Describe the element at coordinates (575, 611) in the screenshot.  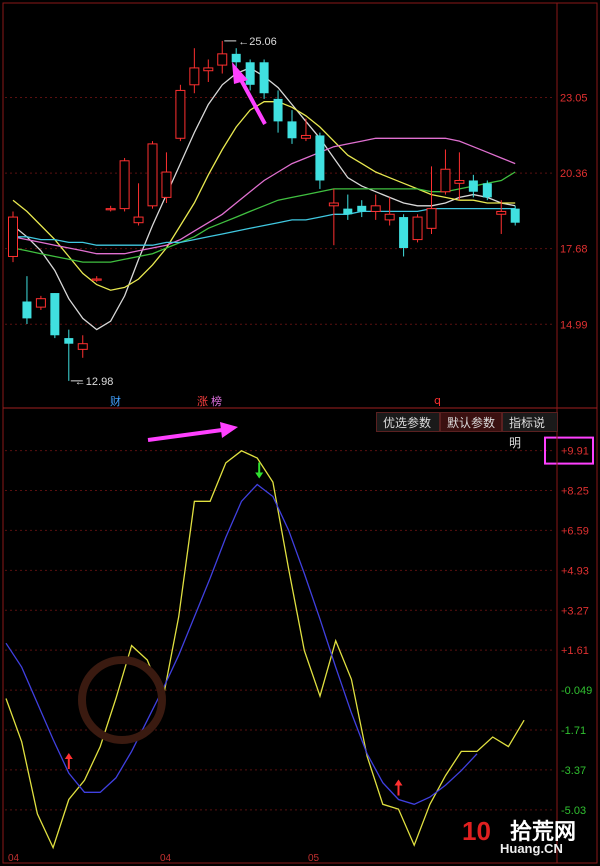
I see `indicator-tick-label: +3.27` at that location.